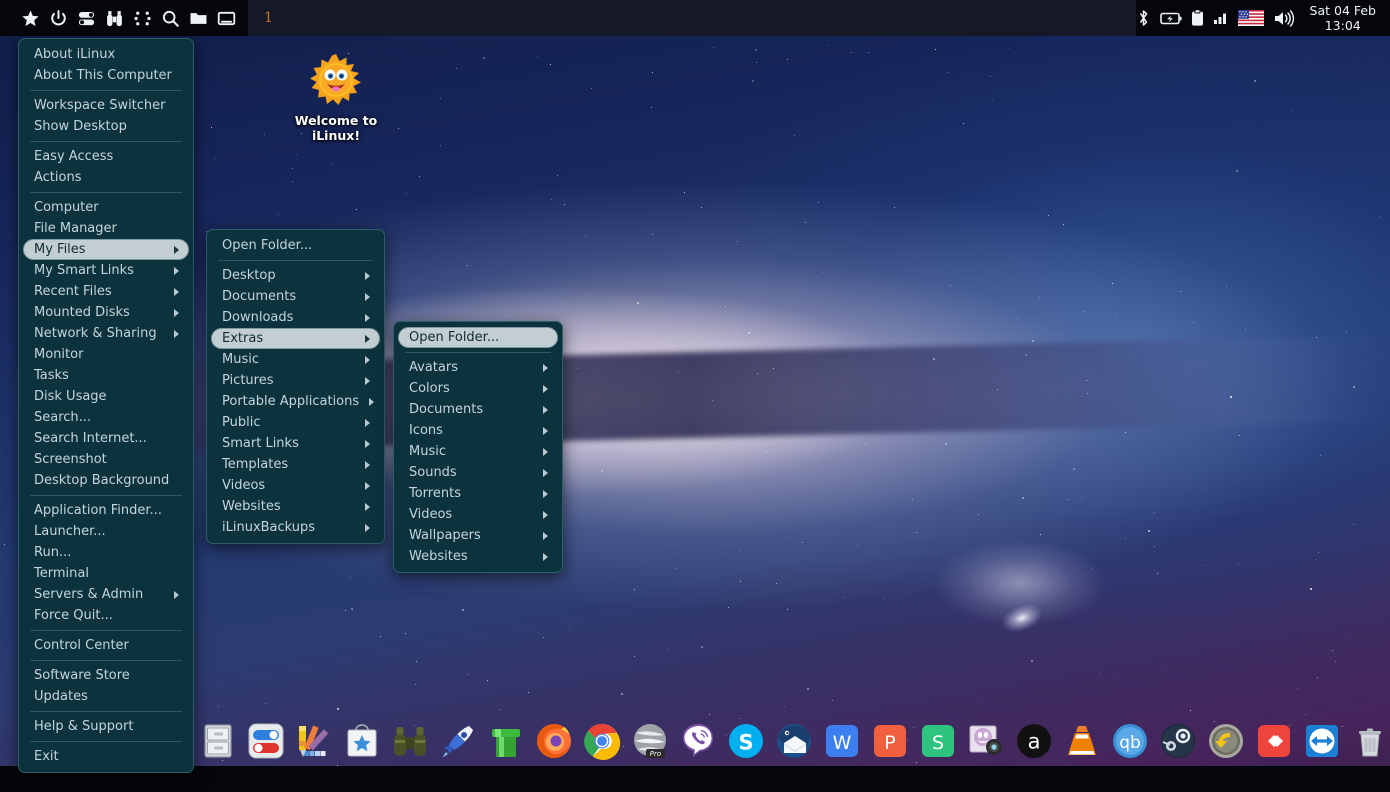 This screenshot has height=792, width=1390. What do you see at coordinates (106, 156) in the screenshot?
I see `menu-item-easy-access: Easy Access` at bounding box center [106, 156].